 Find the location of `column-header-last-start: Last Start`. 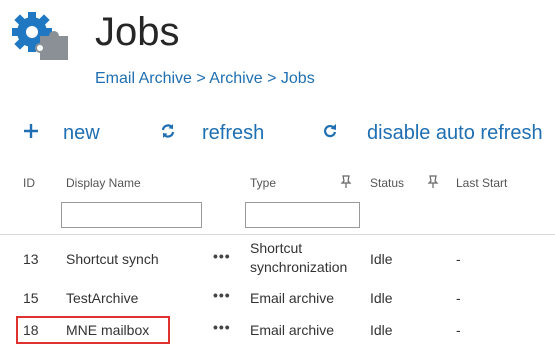

column-header-last-start: Last Start is located at coordinates (481, 183).